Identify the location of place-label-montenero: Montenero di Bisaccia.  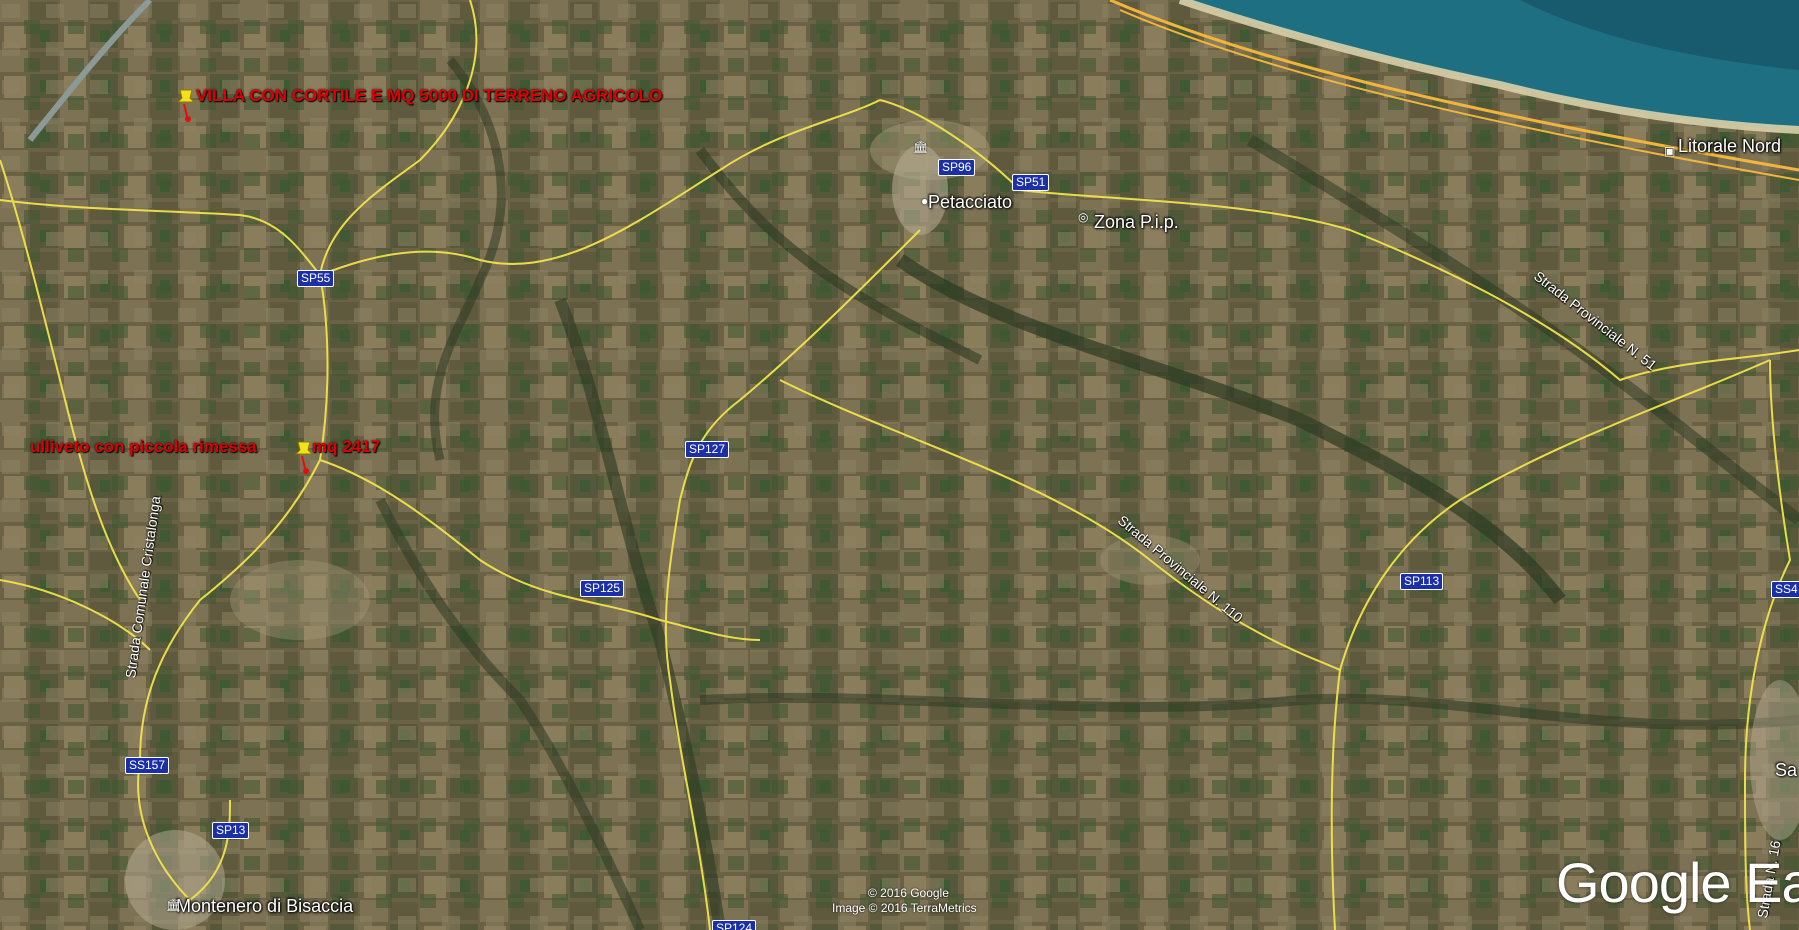
(265, 906).